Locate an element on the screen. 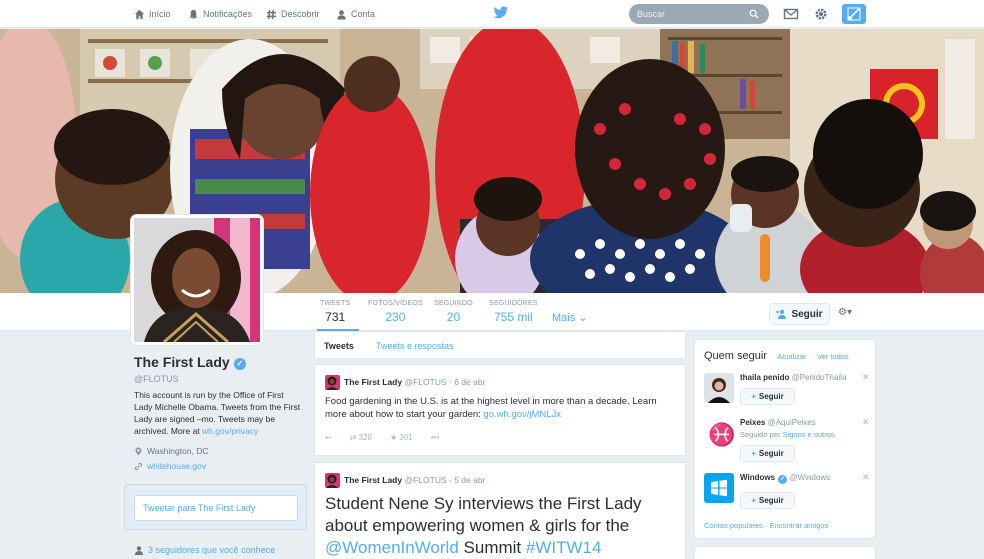 This screenshot has height=559, width=984. suggestion-name: Windows ✓ @Windows is located at coordinates (785, 478).